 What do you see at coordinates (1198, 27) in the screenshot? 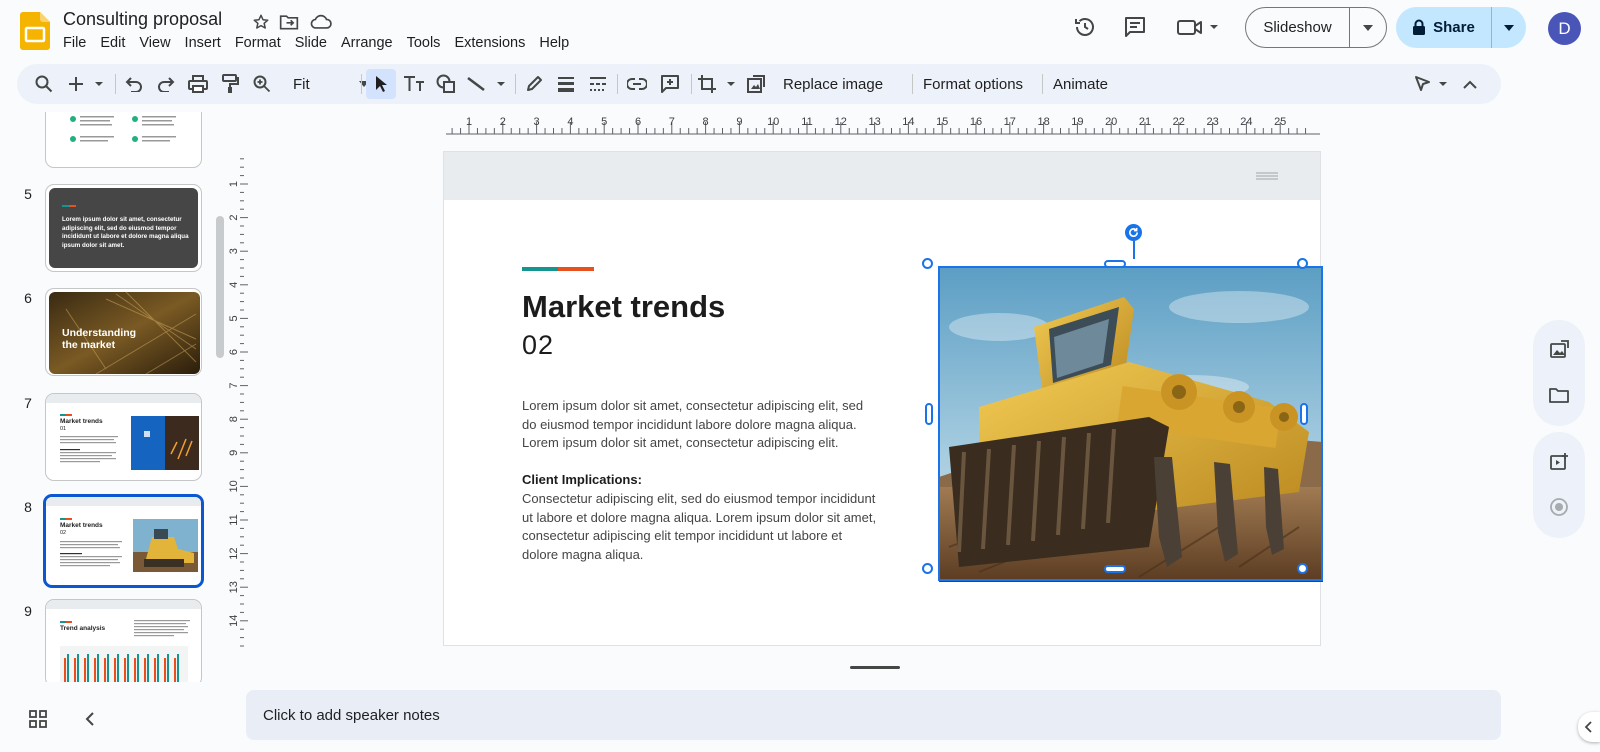
I see `meet-call-icon` at bounding box center [1198, 27].